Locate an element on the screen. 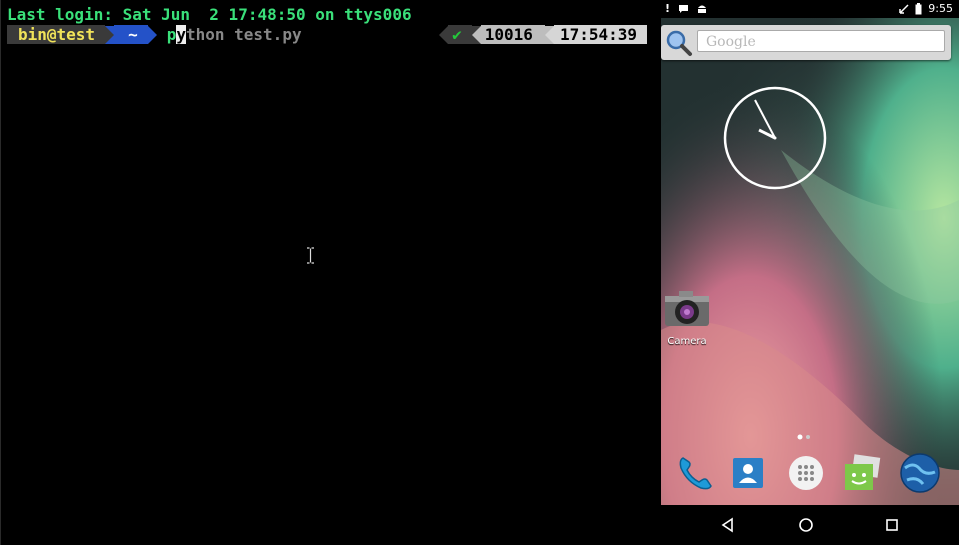 The image size is (959, 545). history-number: 10016 is located at coordinates (512, 34).